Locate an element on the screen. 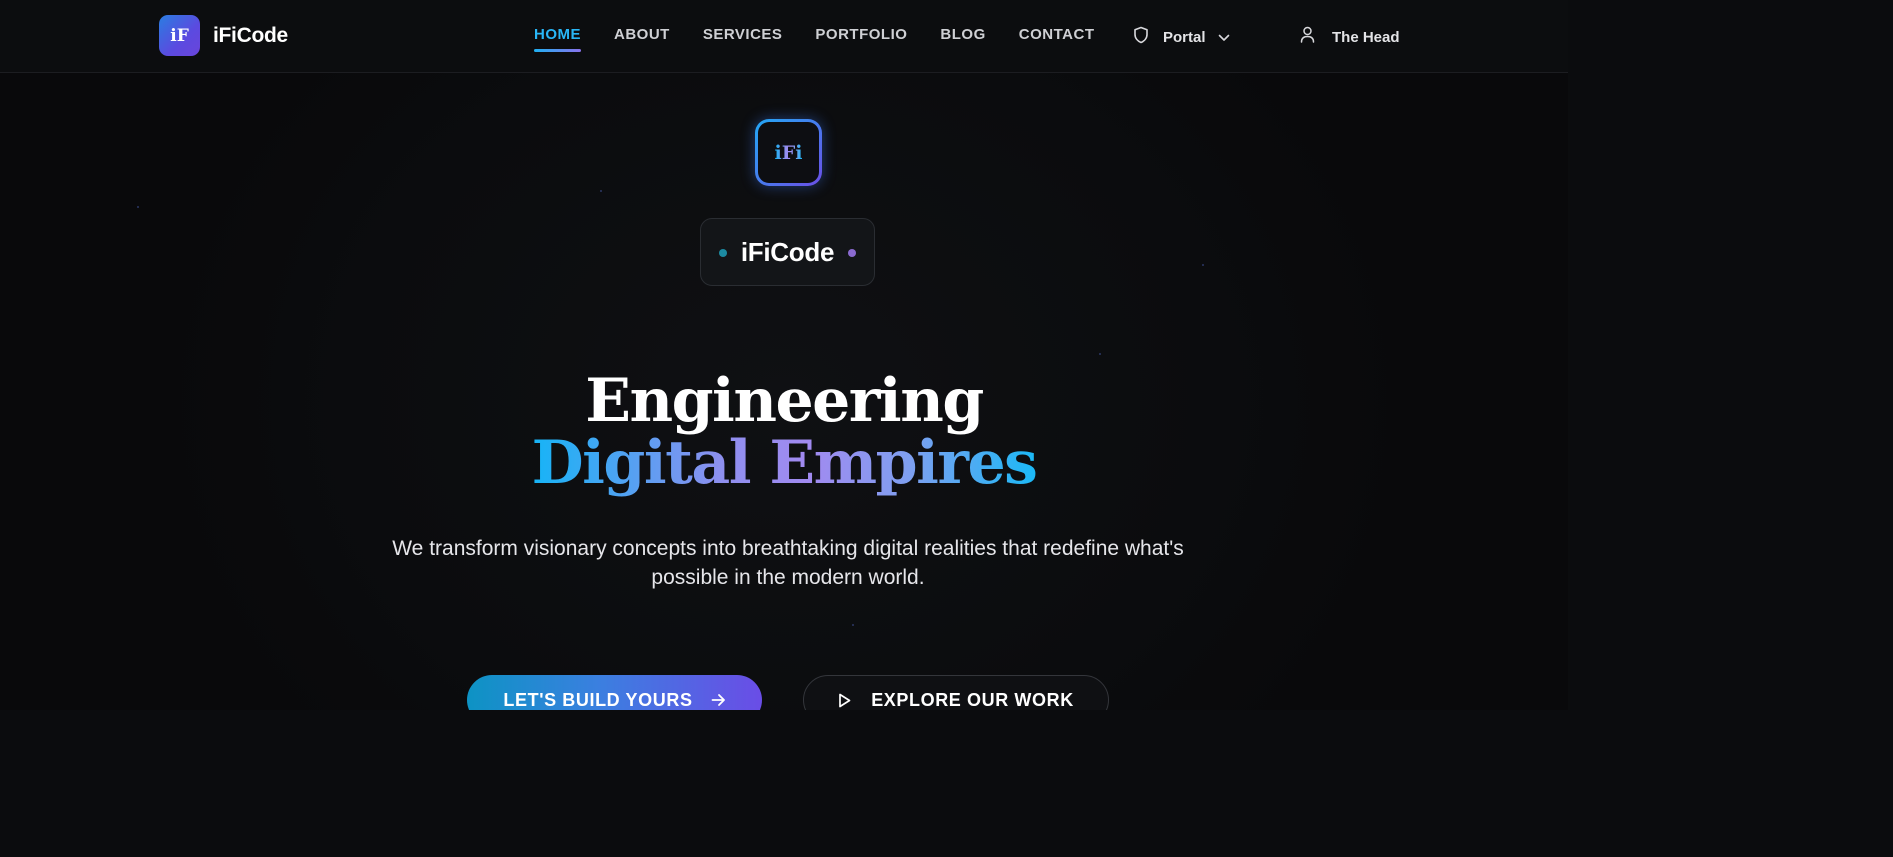  brand-badge: iFiCode is located at coordinates (787, 252).